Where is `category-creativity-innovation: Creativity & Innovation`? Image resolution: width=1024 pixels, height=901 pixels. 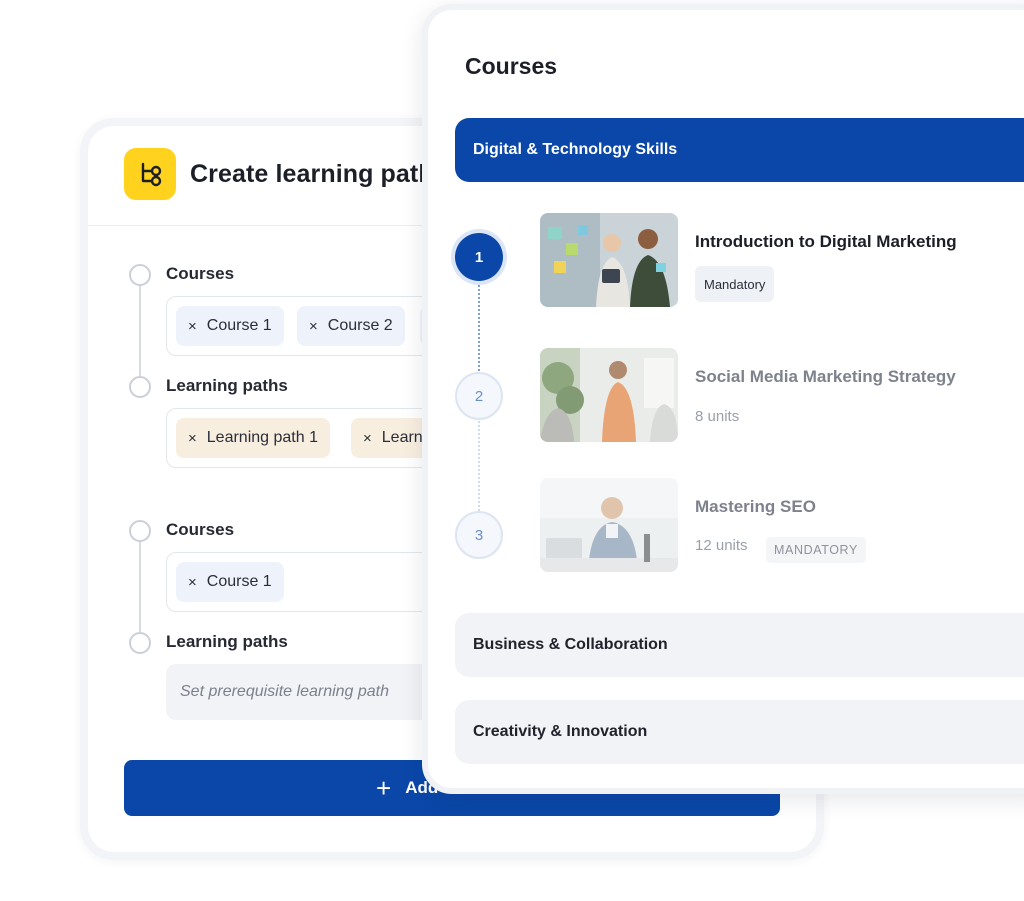
category-creativity-innovation: Creativity & Innovation is located at coordinates (739, 732).